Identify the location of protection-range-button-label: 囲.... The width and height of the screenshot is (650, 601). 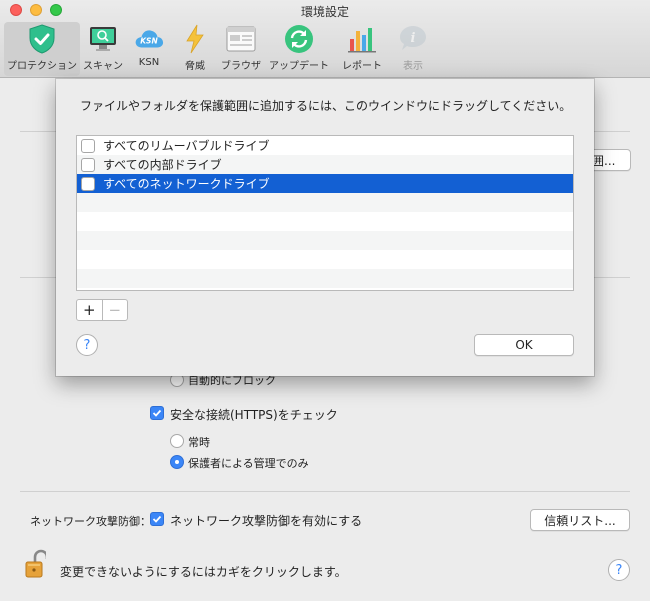
(604, 160).